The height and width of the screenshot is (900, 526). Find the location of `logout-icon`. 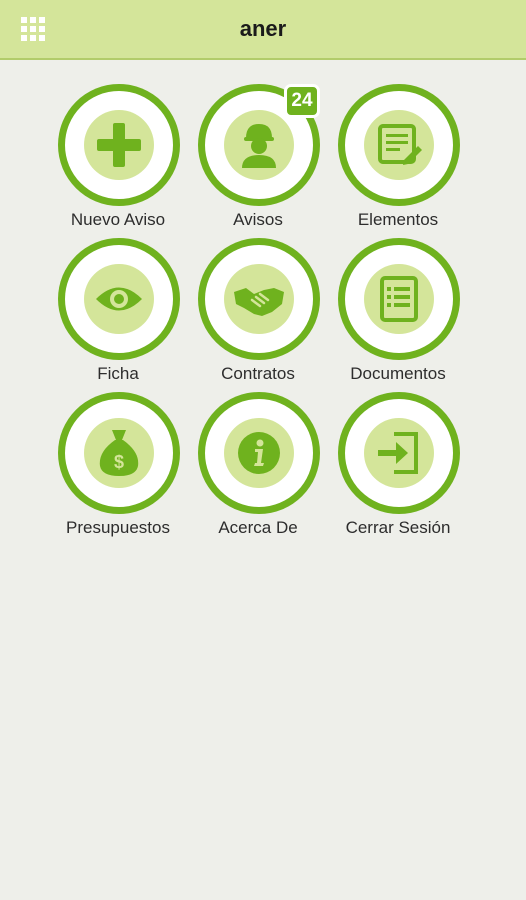

logout-icon is located at coordinates (398, 453).